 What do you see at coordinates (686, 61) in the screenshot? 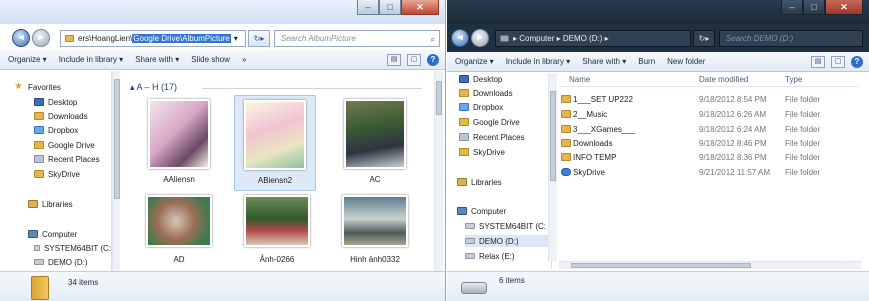
I see `new-folder-button: New folder` at bounding box center [686, 61].